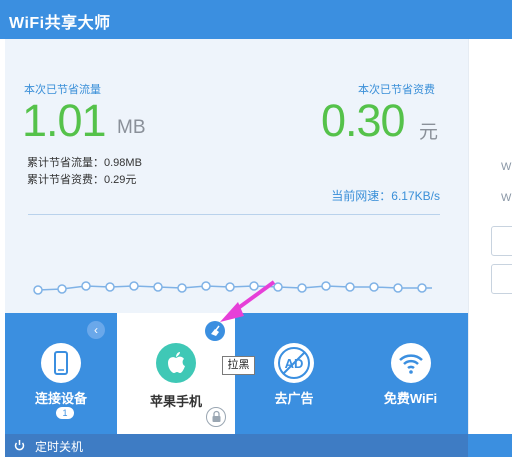 This screenshot has height=457, width=512. I want to click on footer-right, so click(490, 445).